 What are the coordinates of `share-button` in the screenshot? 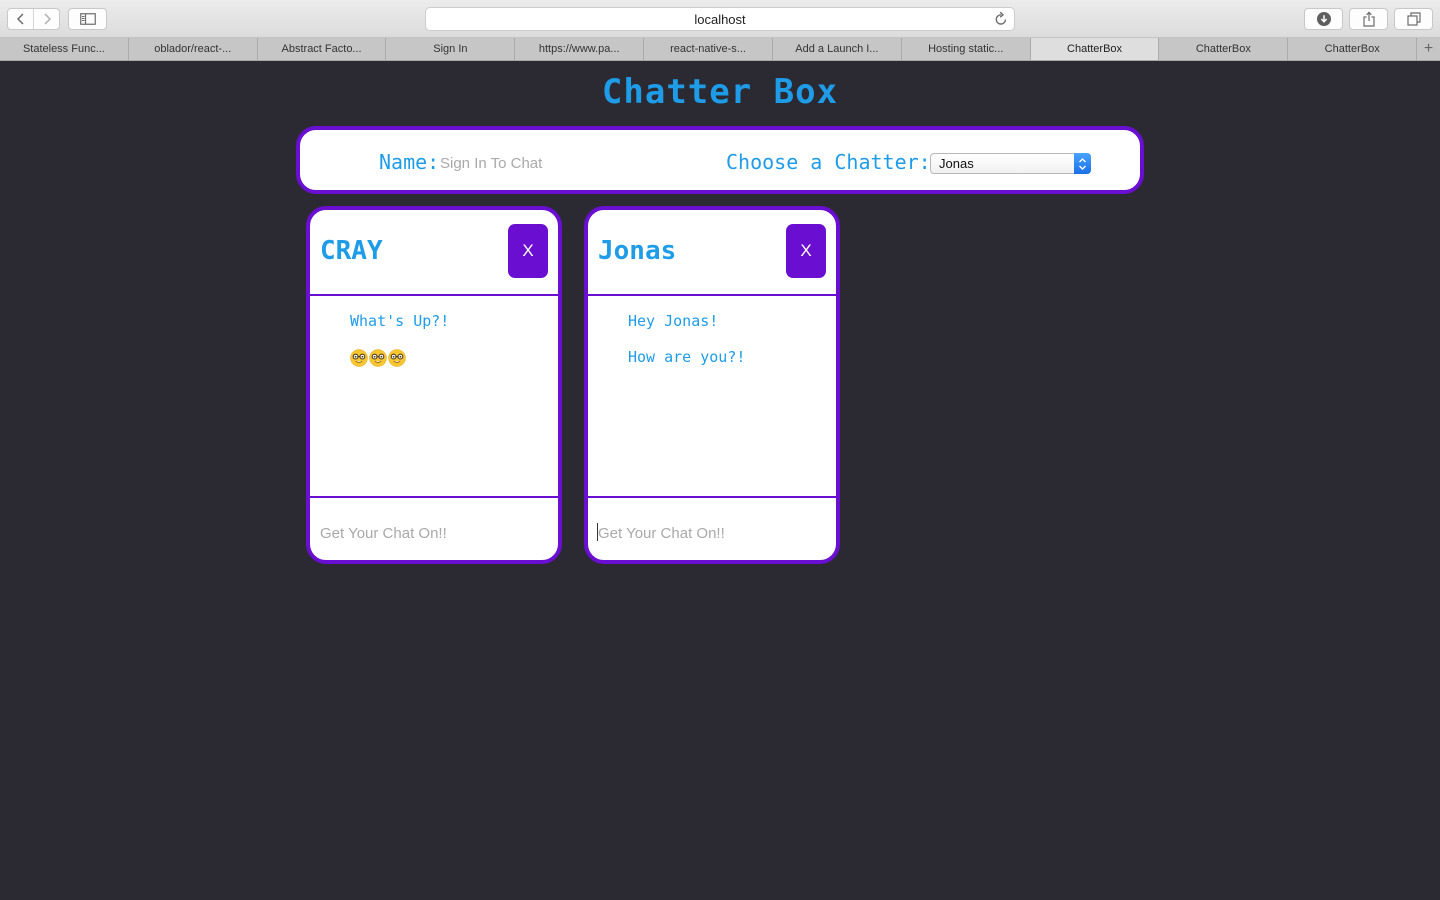 It's located at (1368, 19).